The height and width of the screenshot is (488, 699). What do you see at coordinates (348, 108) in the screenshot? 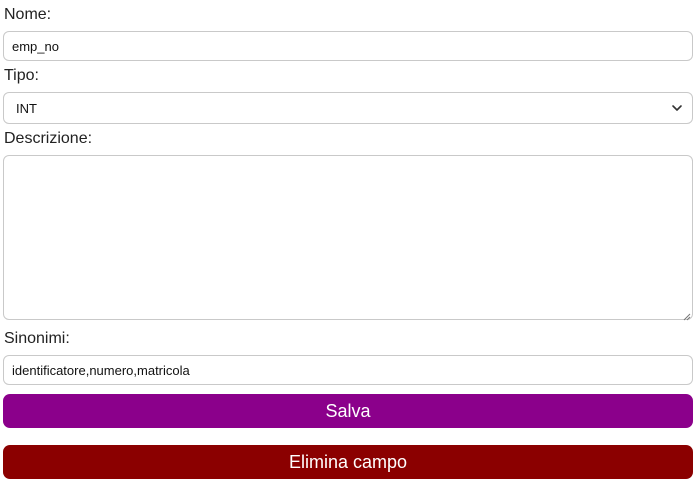
I see `type-select: INT` at bounding box center [348, 108].